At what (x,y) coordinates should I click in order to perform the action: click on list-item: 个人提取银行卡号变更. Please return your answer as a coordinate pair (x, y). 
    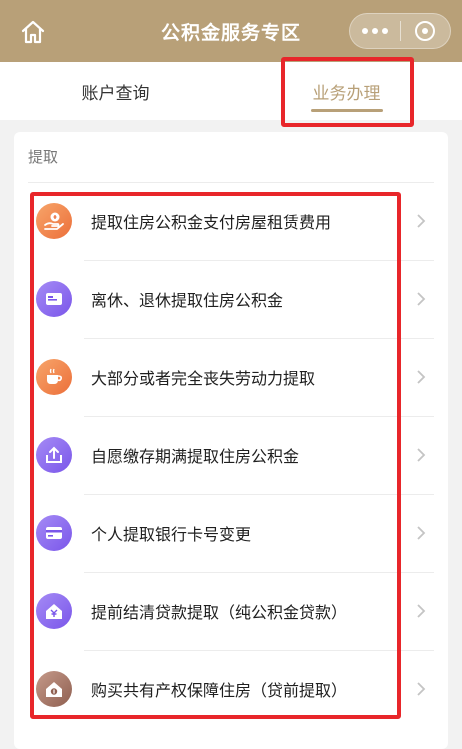
    Looking at the image, I should click on (231, 533).